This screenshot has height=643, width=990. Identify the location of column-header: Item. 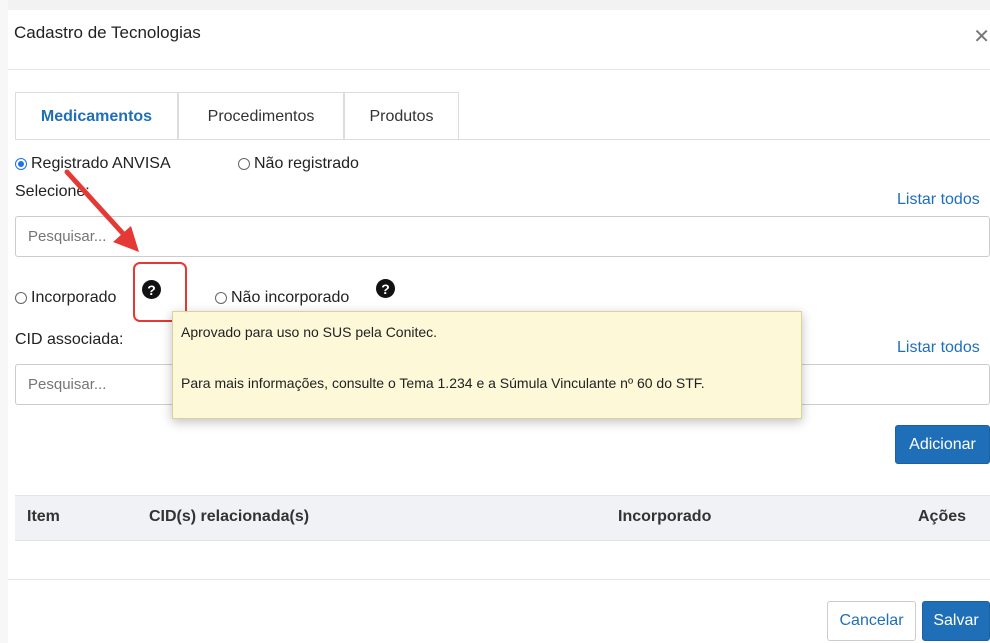
(43, 516).